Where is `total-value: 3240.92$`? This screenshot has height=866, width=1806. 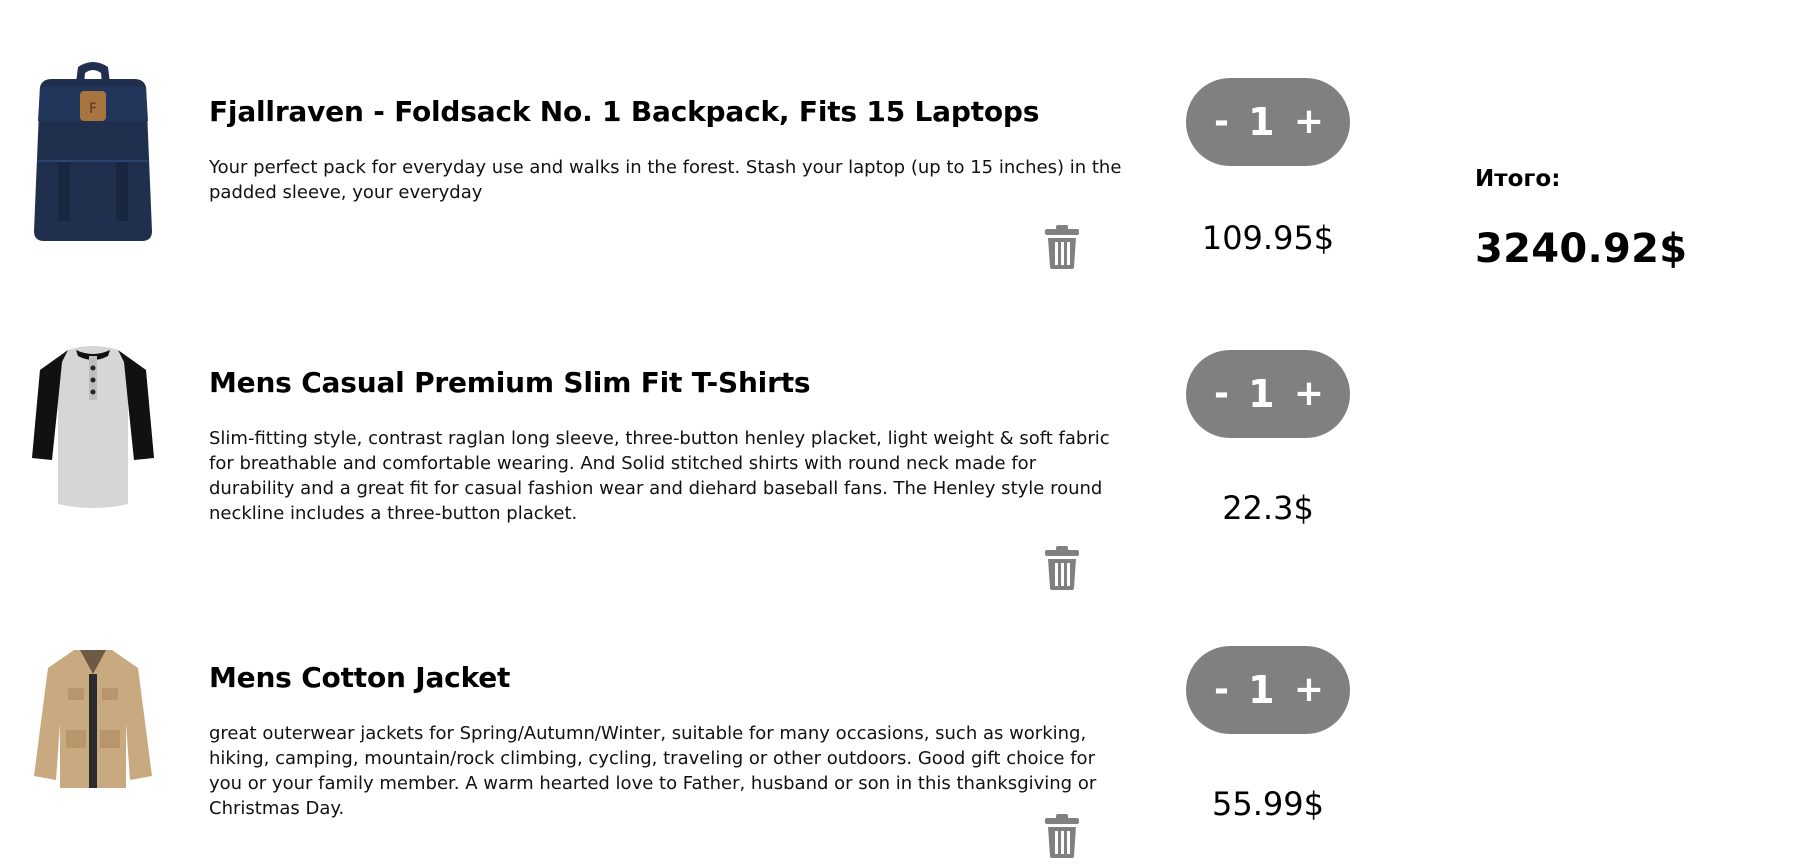 total-value: 3240.92$ is located at coordinates (1581, 249).